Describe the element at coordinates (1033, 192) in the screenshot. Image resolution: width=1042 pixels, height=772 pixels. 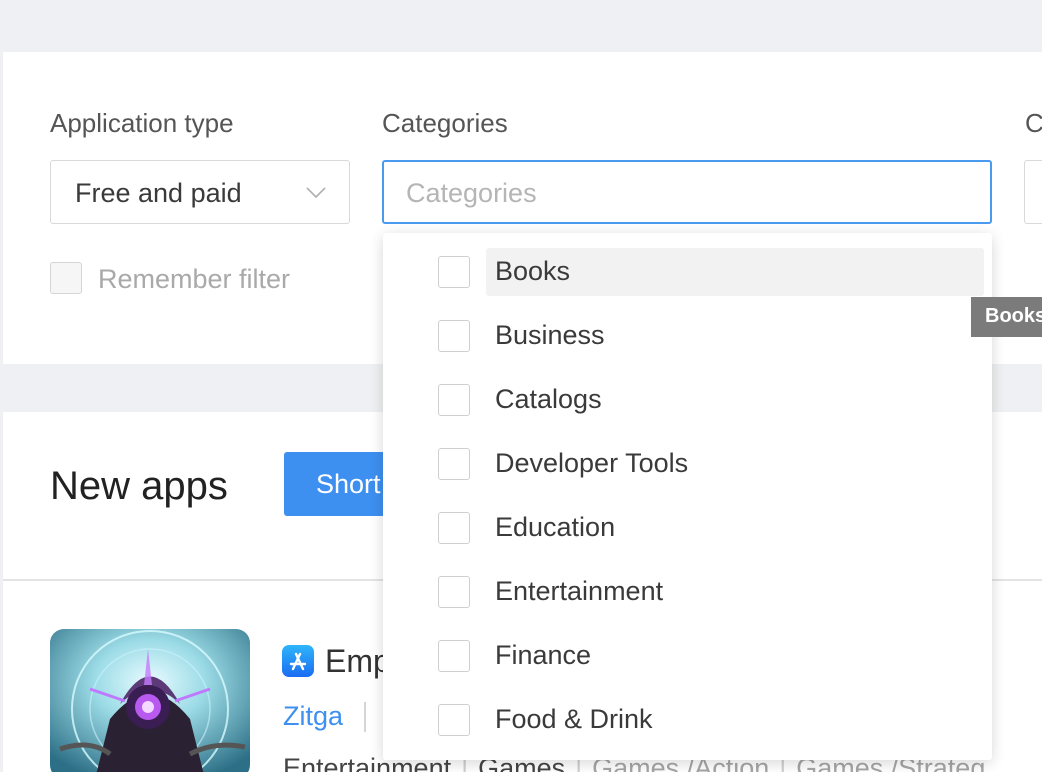
I see `third-filter-select` at that location.